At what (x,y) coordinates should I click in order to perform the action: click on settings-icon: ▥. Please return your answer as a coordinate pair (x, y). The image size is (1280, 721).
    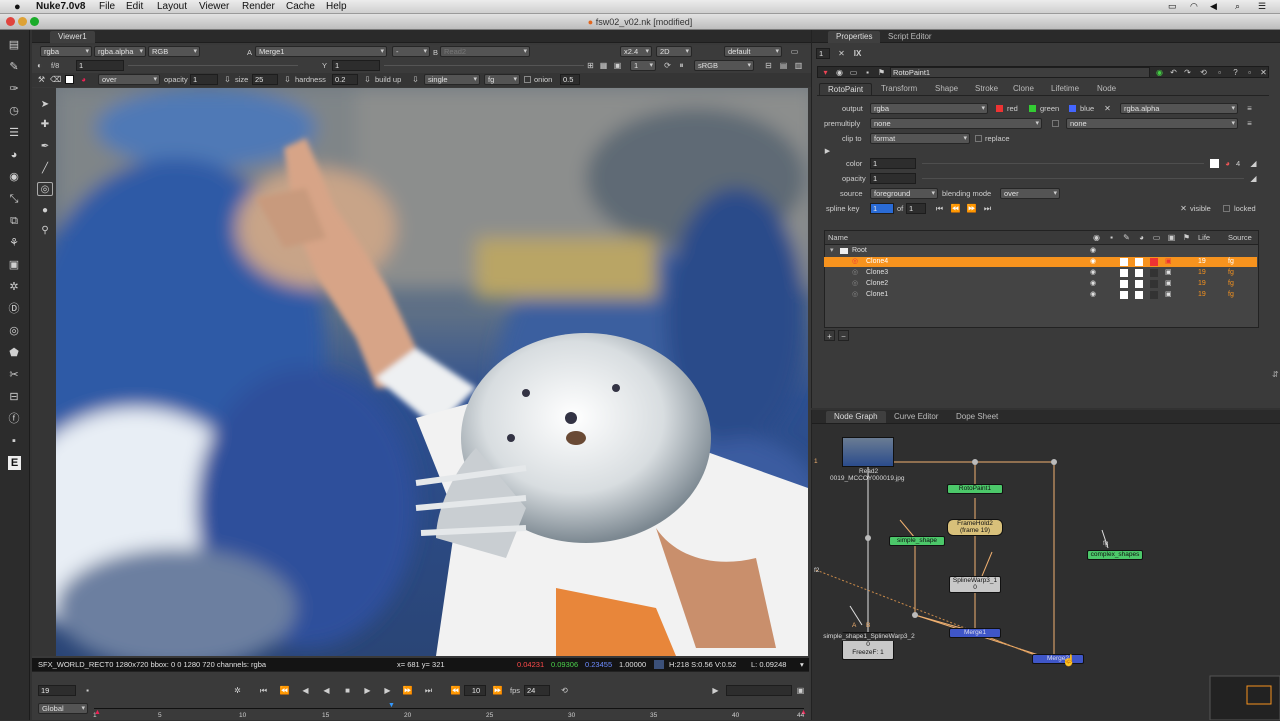
    Looking at the image, I should click on (798, 65).